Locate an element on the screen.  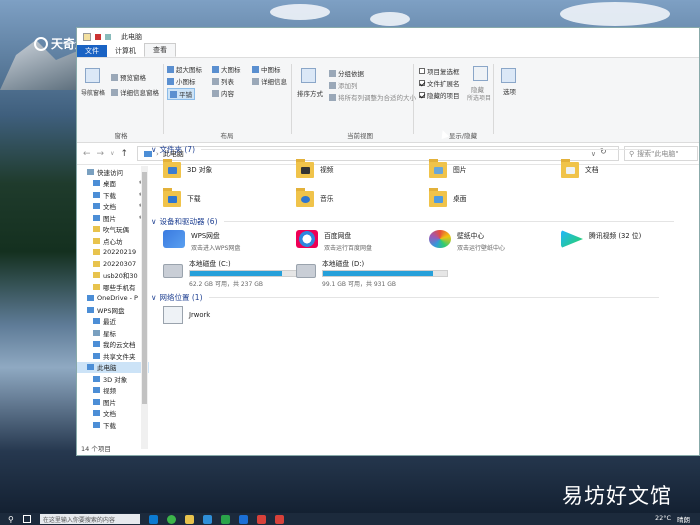
item-checkboxes-toggle: 项目复选框 is located at coordinates (439, 71).